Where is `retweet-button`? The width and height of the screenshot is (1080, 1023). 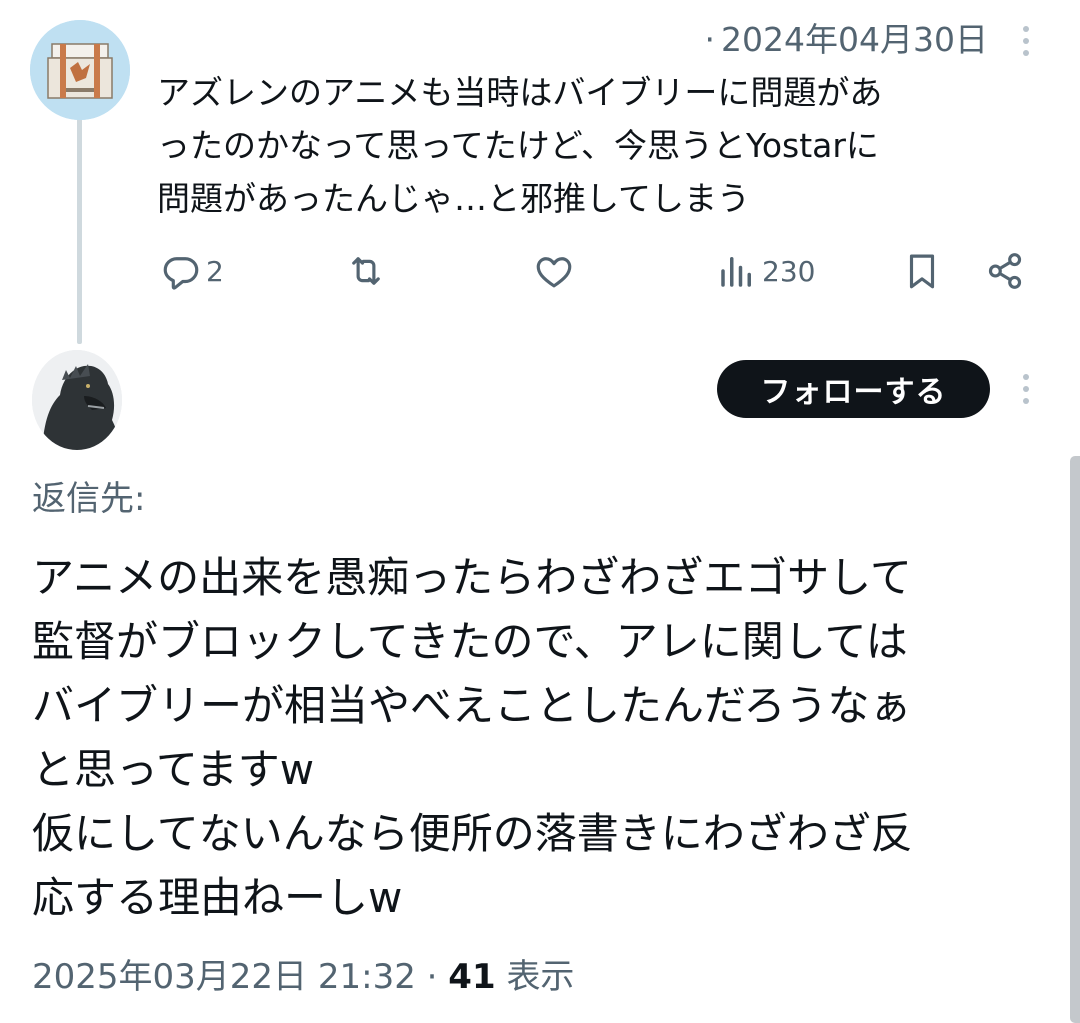
retweet-button is located at coordinates (368, 271).